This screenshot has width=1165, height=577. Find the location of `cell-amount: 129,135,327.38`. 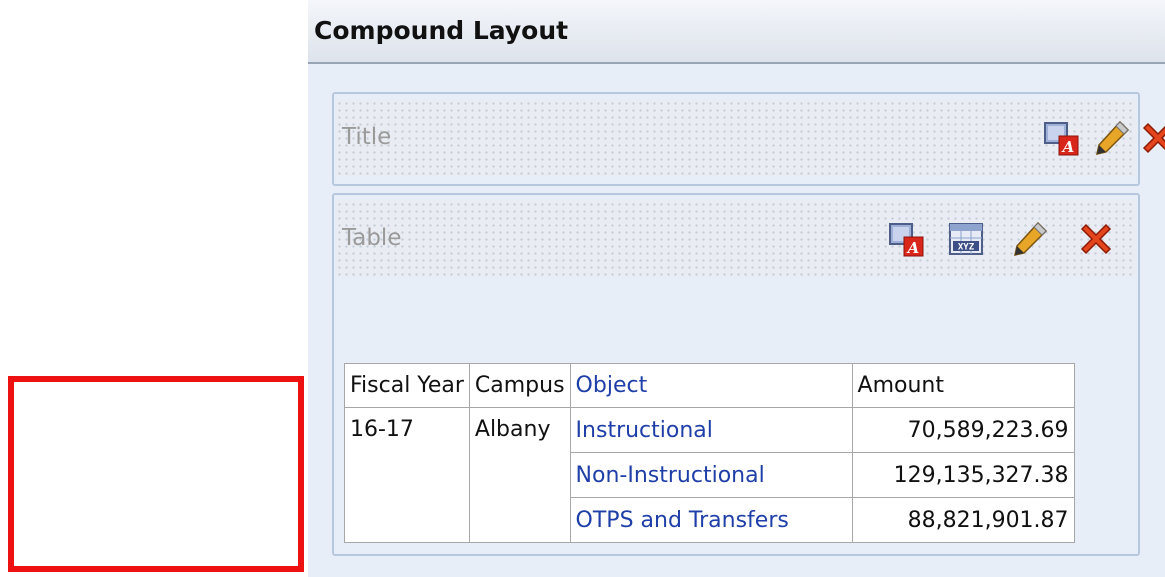

cell-amount: 129,135,327.38 is located at coordinates (963, 475).